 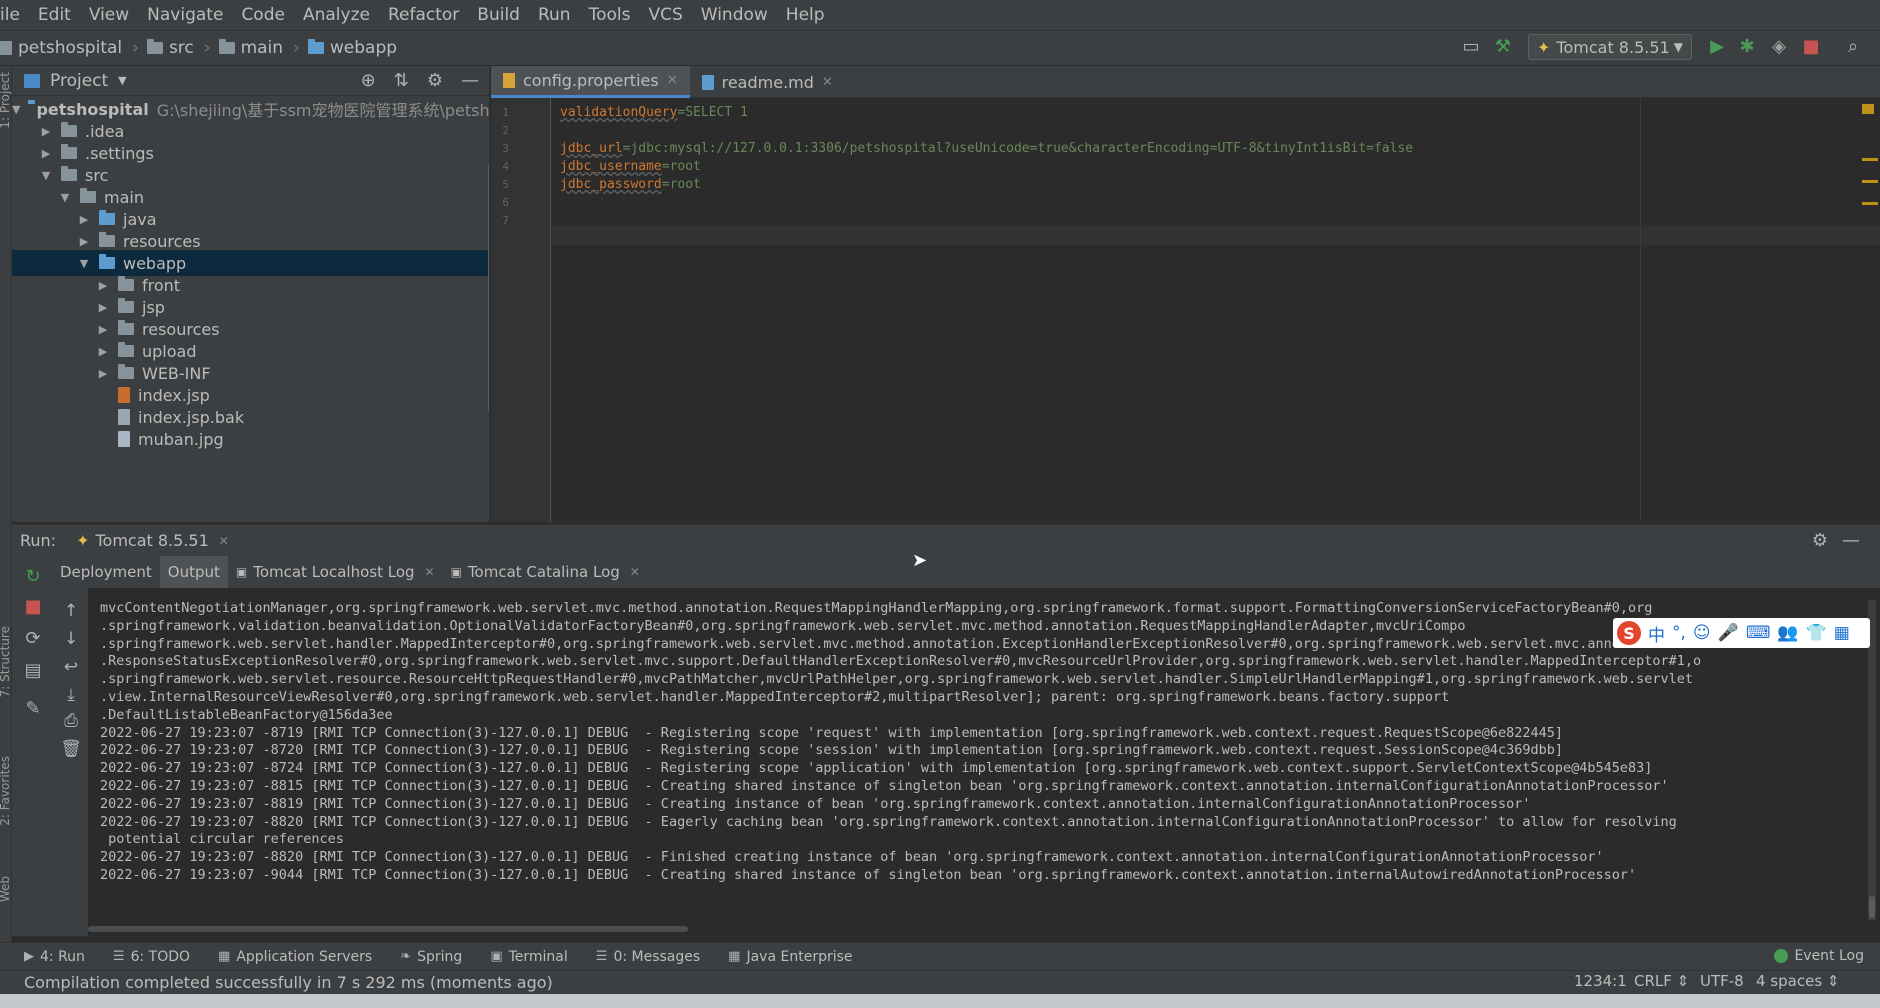 I want to click on layout-icon: ▭, so click(x=1471, y=47).